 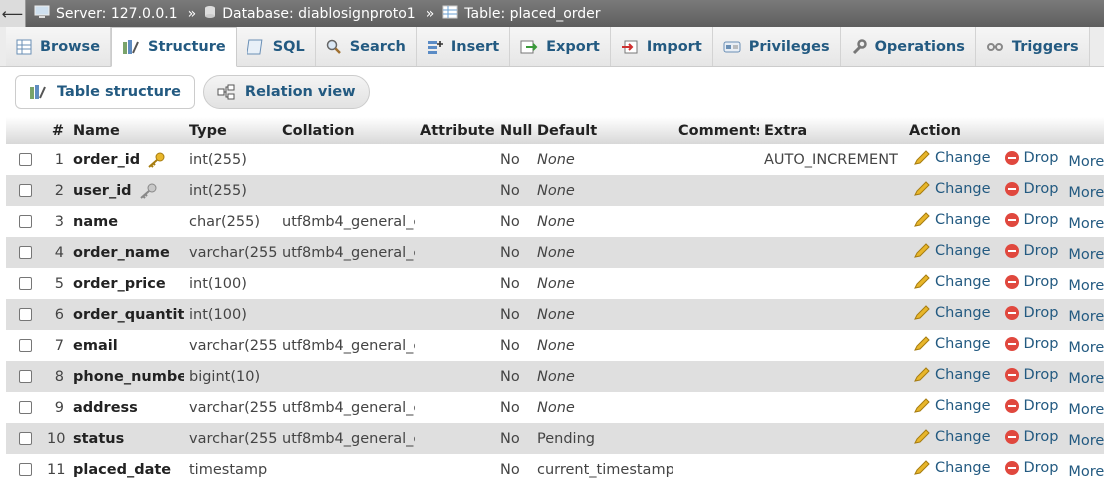 I want to click on header-type: Type, so click(x=230, y=130).